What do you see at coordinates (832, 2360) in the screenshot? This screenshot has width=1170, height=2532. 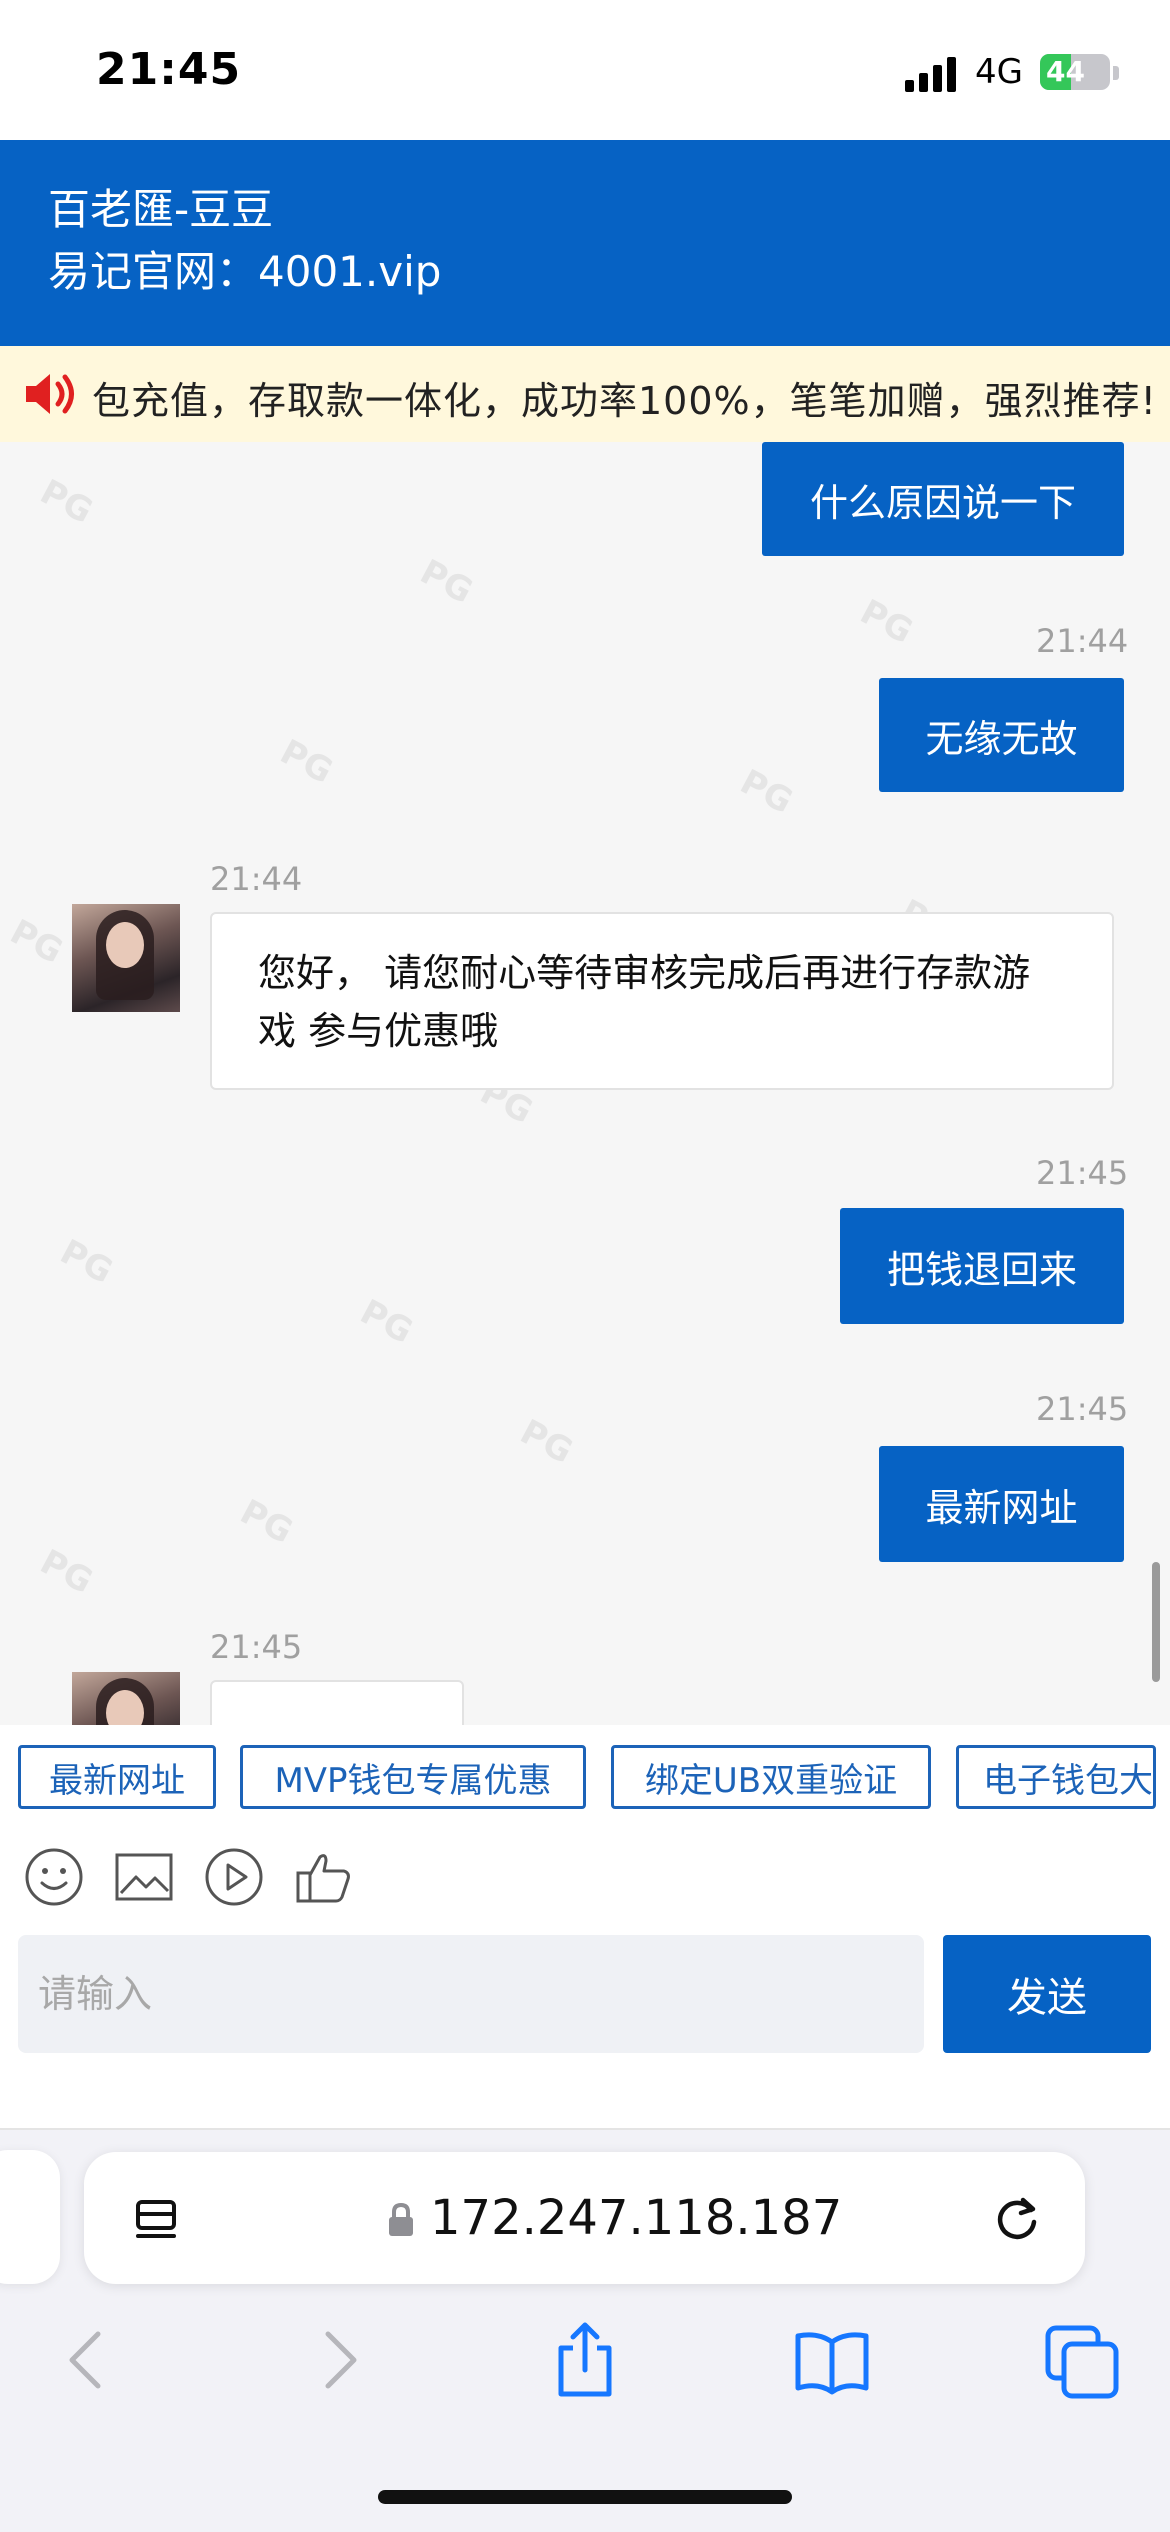 I see `bookmarks-icon` at bounding box center [832, 2360].